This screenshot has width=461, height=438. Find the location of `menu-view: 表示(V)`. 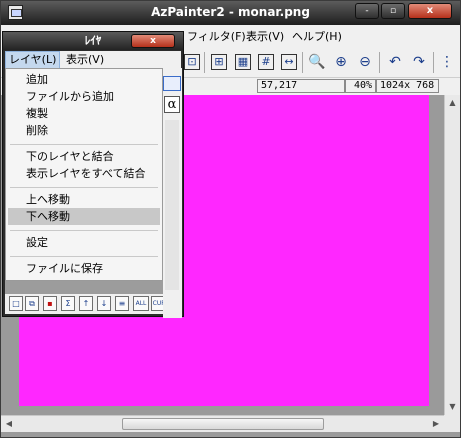

menu-view: 表示(V) is located at coordinates (265, 36).